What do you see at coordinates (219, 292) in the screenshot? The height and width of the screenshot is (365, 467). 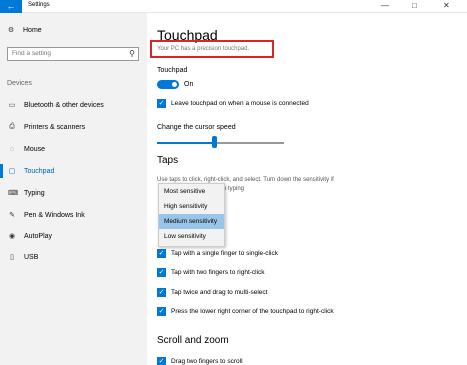 I see `tap-option-label: Tap twice and drag to multi-select` at bounding box center [219, 292].